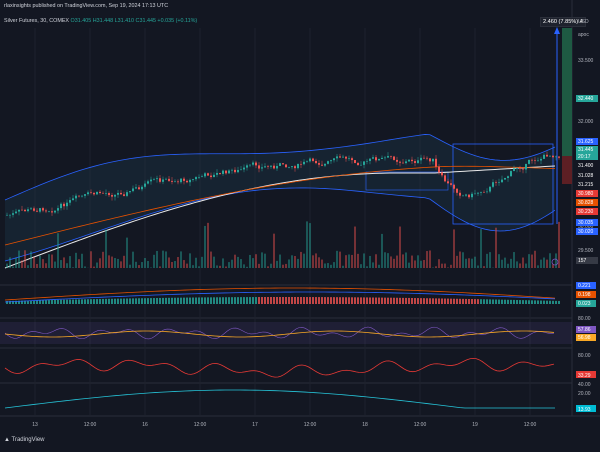  I want to click on measure-target-zone, so click(567, 93).